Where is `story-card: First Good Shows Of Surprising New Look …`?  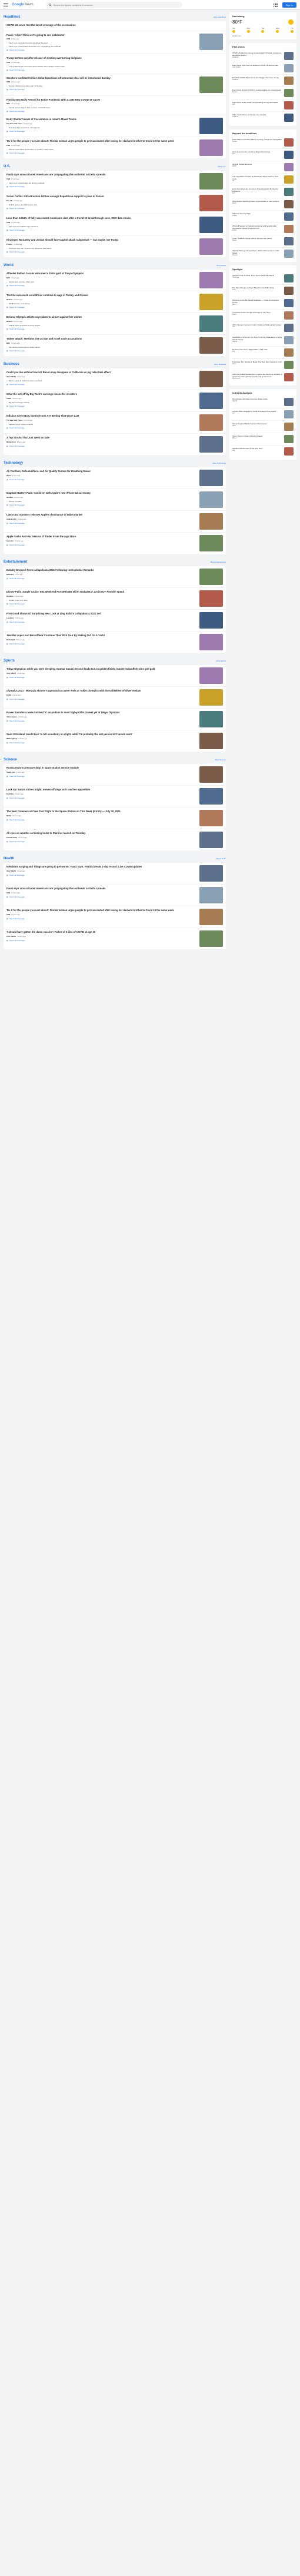
story-card: First Good Shows Of Surprising New Look … is located at coordinates (115, 620).